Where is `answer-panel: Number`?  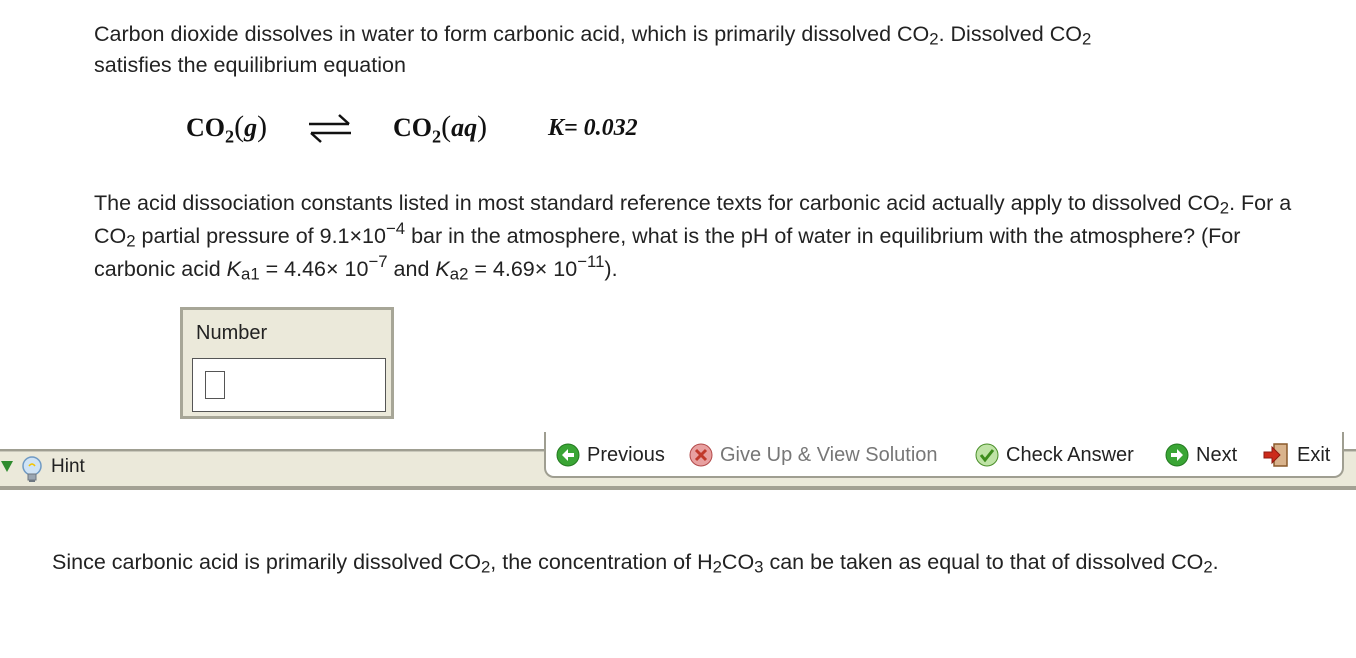 answer-panel: Number is located at coordinates (287, 363).